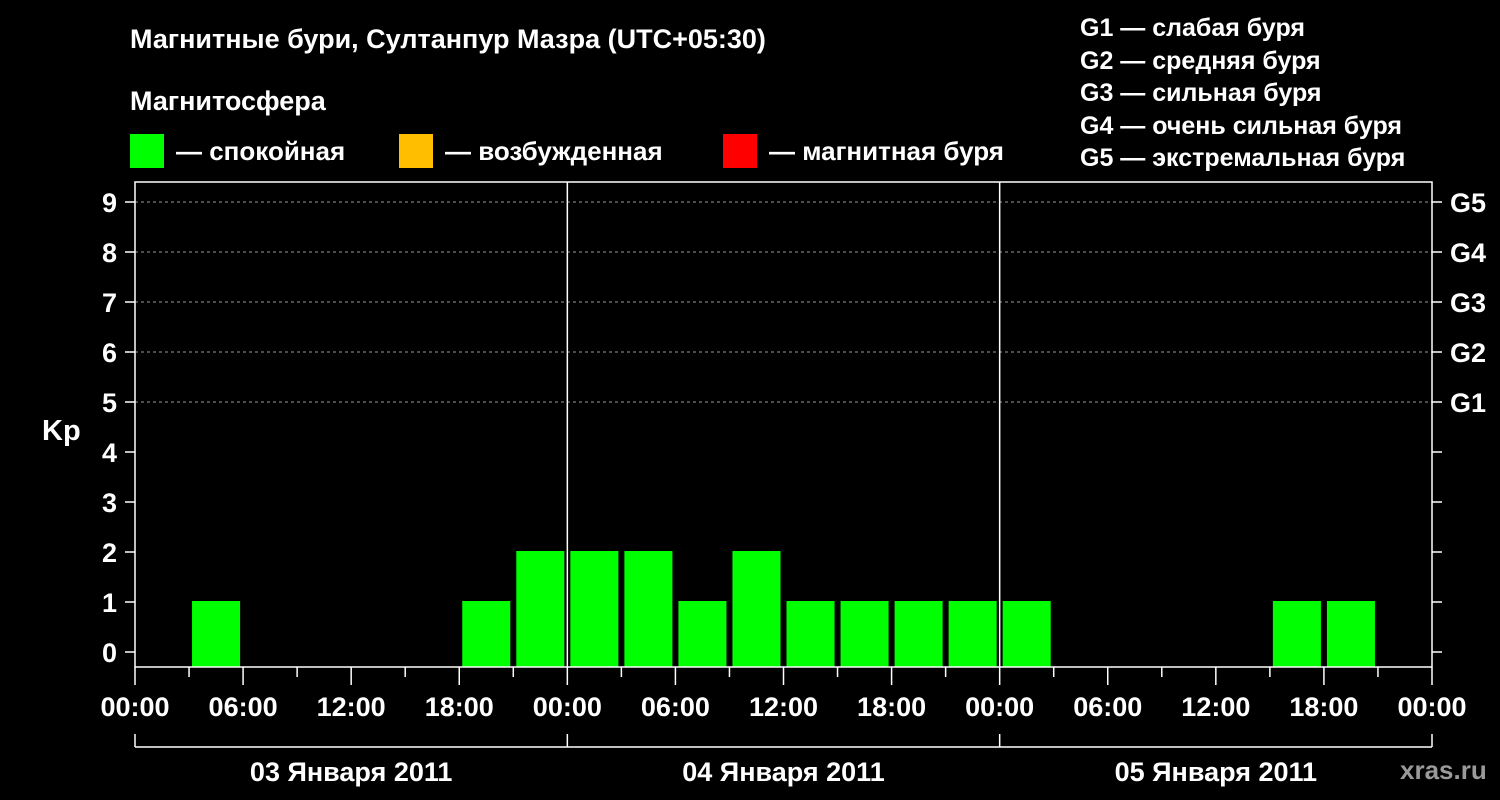 This screenshot has width=1500, height=800. What do you see at coordinates (351, 772) in the screenshot?
I see `day-label: 03 Января 2011` at bounding box center [351, 772].